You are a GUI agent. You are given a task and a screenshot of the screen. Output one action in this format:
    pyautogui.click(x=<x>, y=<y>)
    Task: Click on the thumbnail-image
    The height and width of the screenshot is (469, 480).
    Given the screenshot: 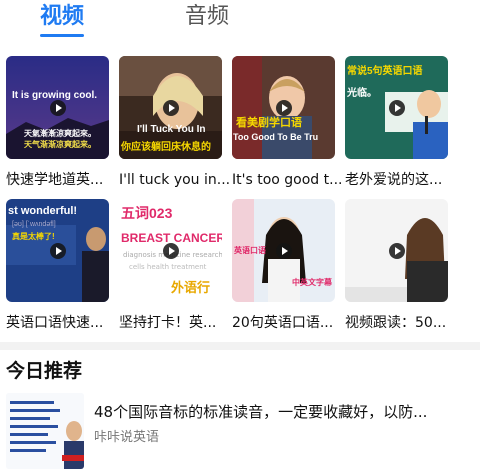 What is the action you would take?
    pyautogui.click(x=45, y=431)
    